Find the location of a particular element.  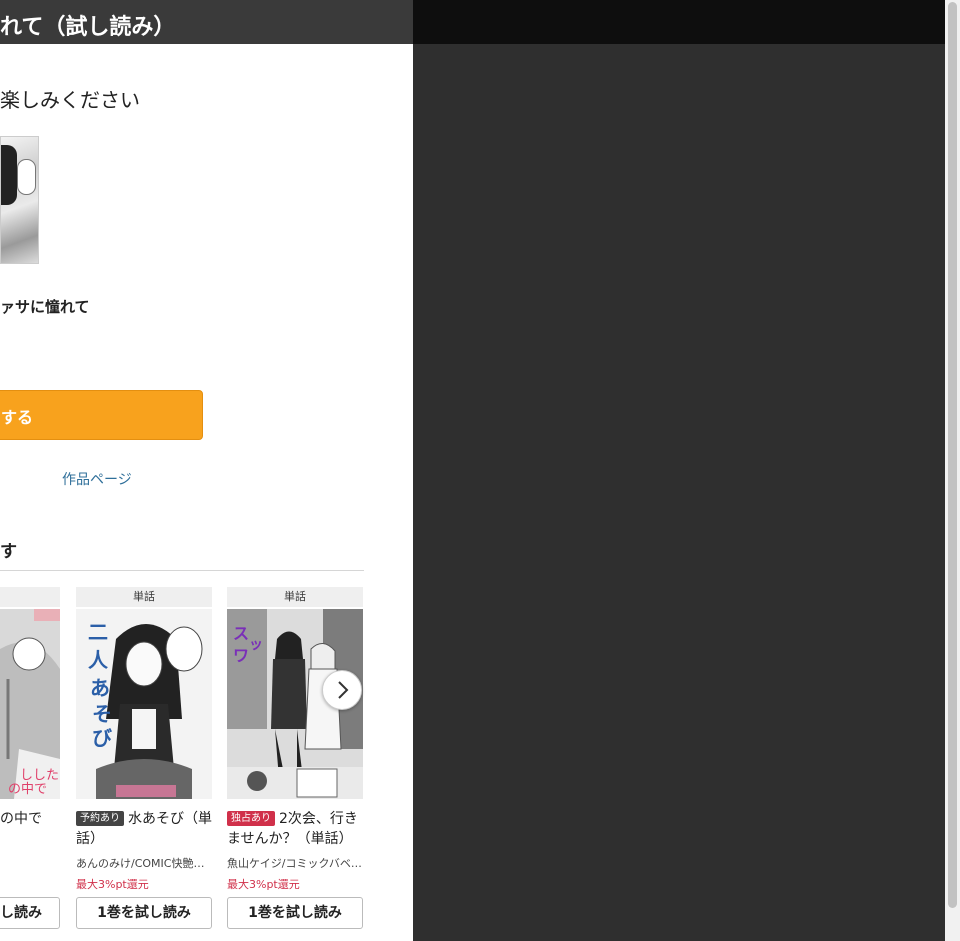

svg-text: の中で is located at coordinates (27, 789).